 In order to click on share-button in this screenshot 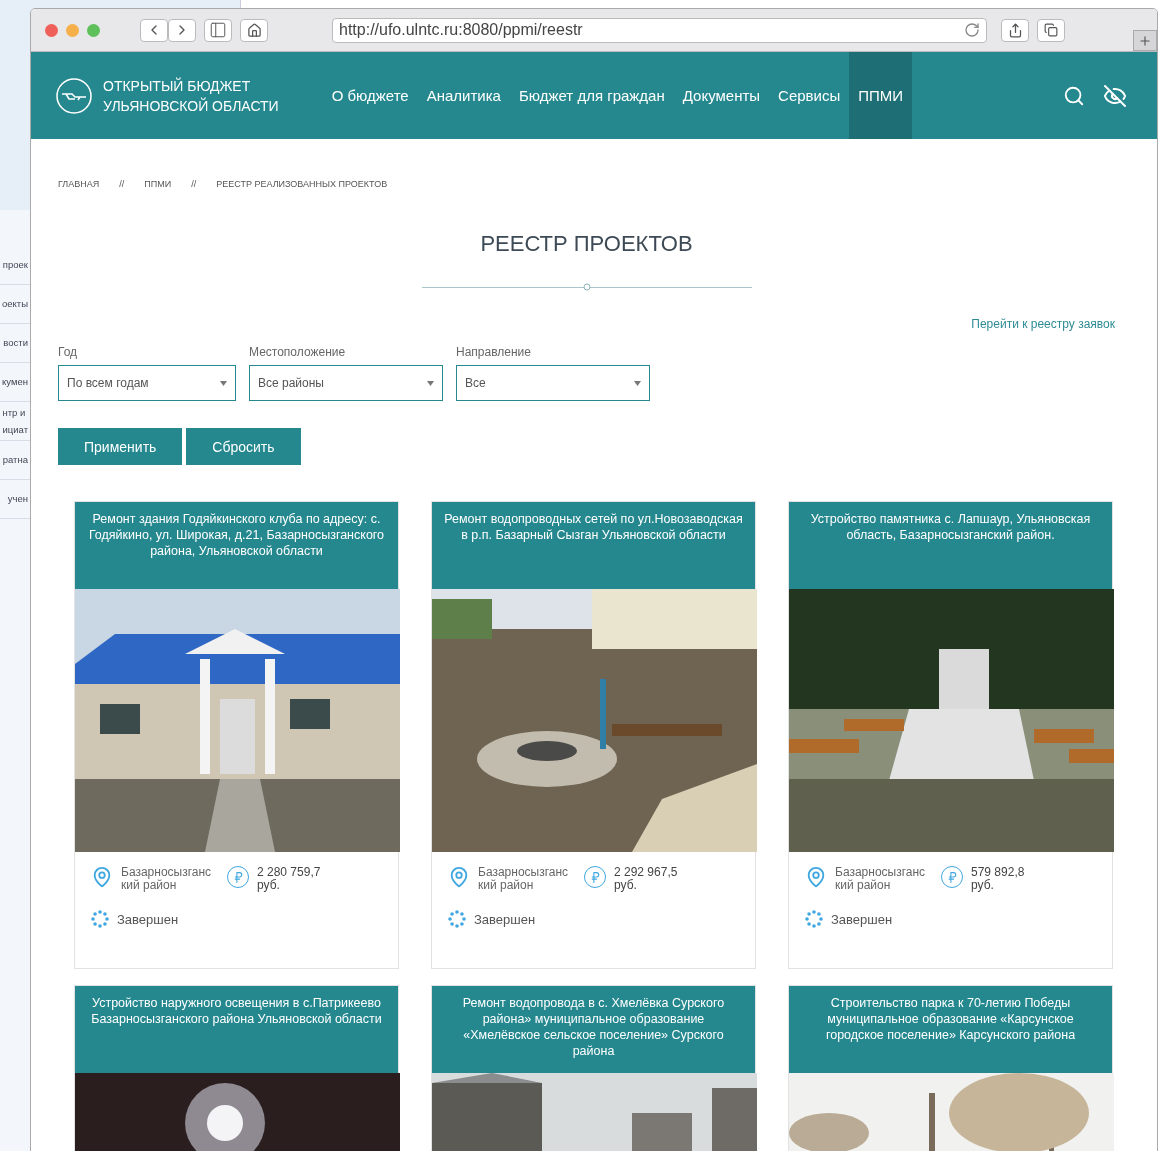, I will do `click(1015, 30)`.